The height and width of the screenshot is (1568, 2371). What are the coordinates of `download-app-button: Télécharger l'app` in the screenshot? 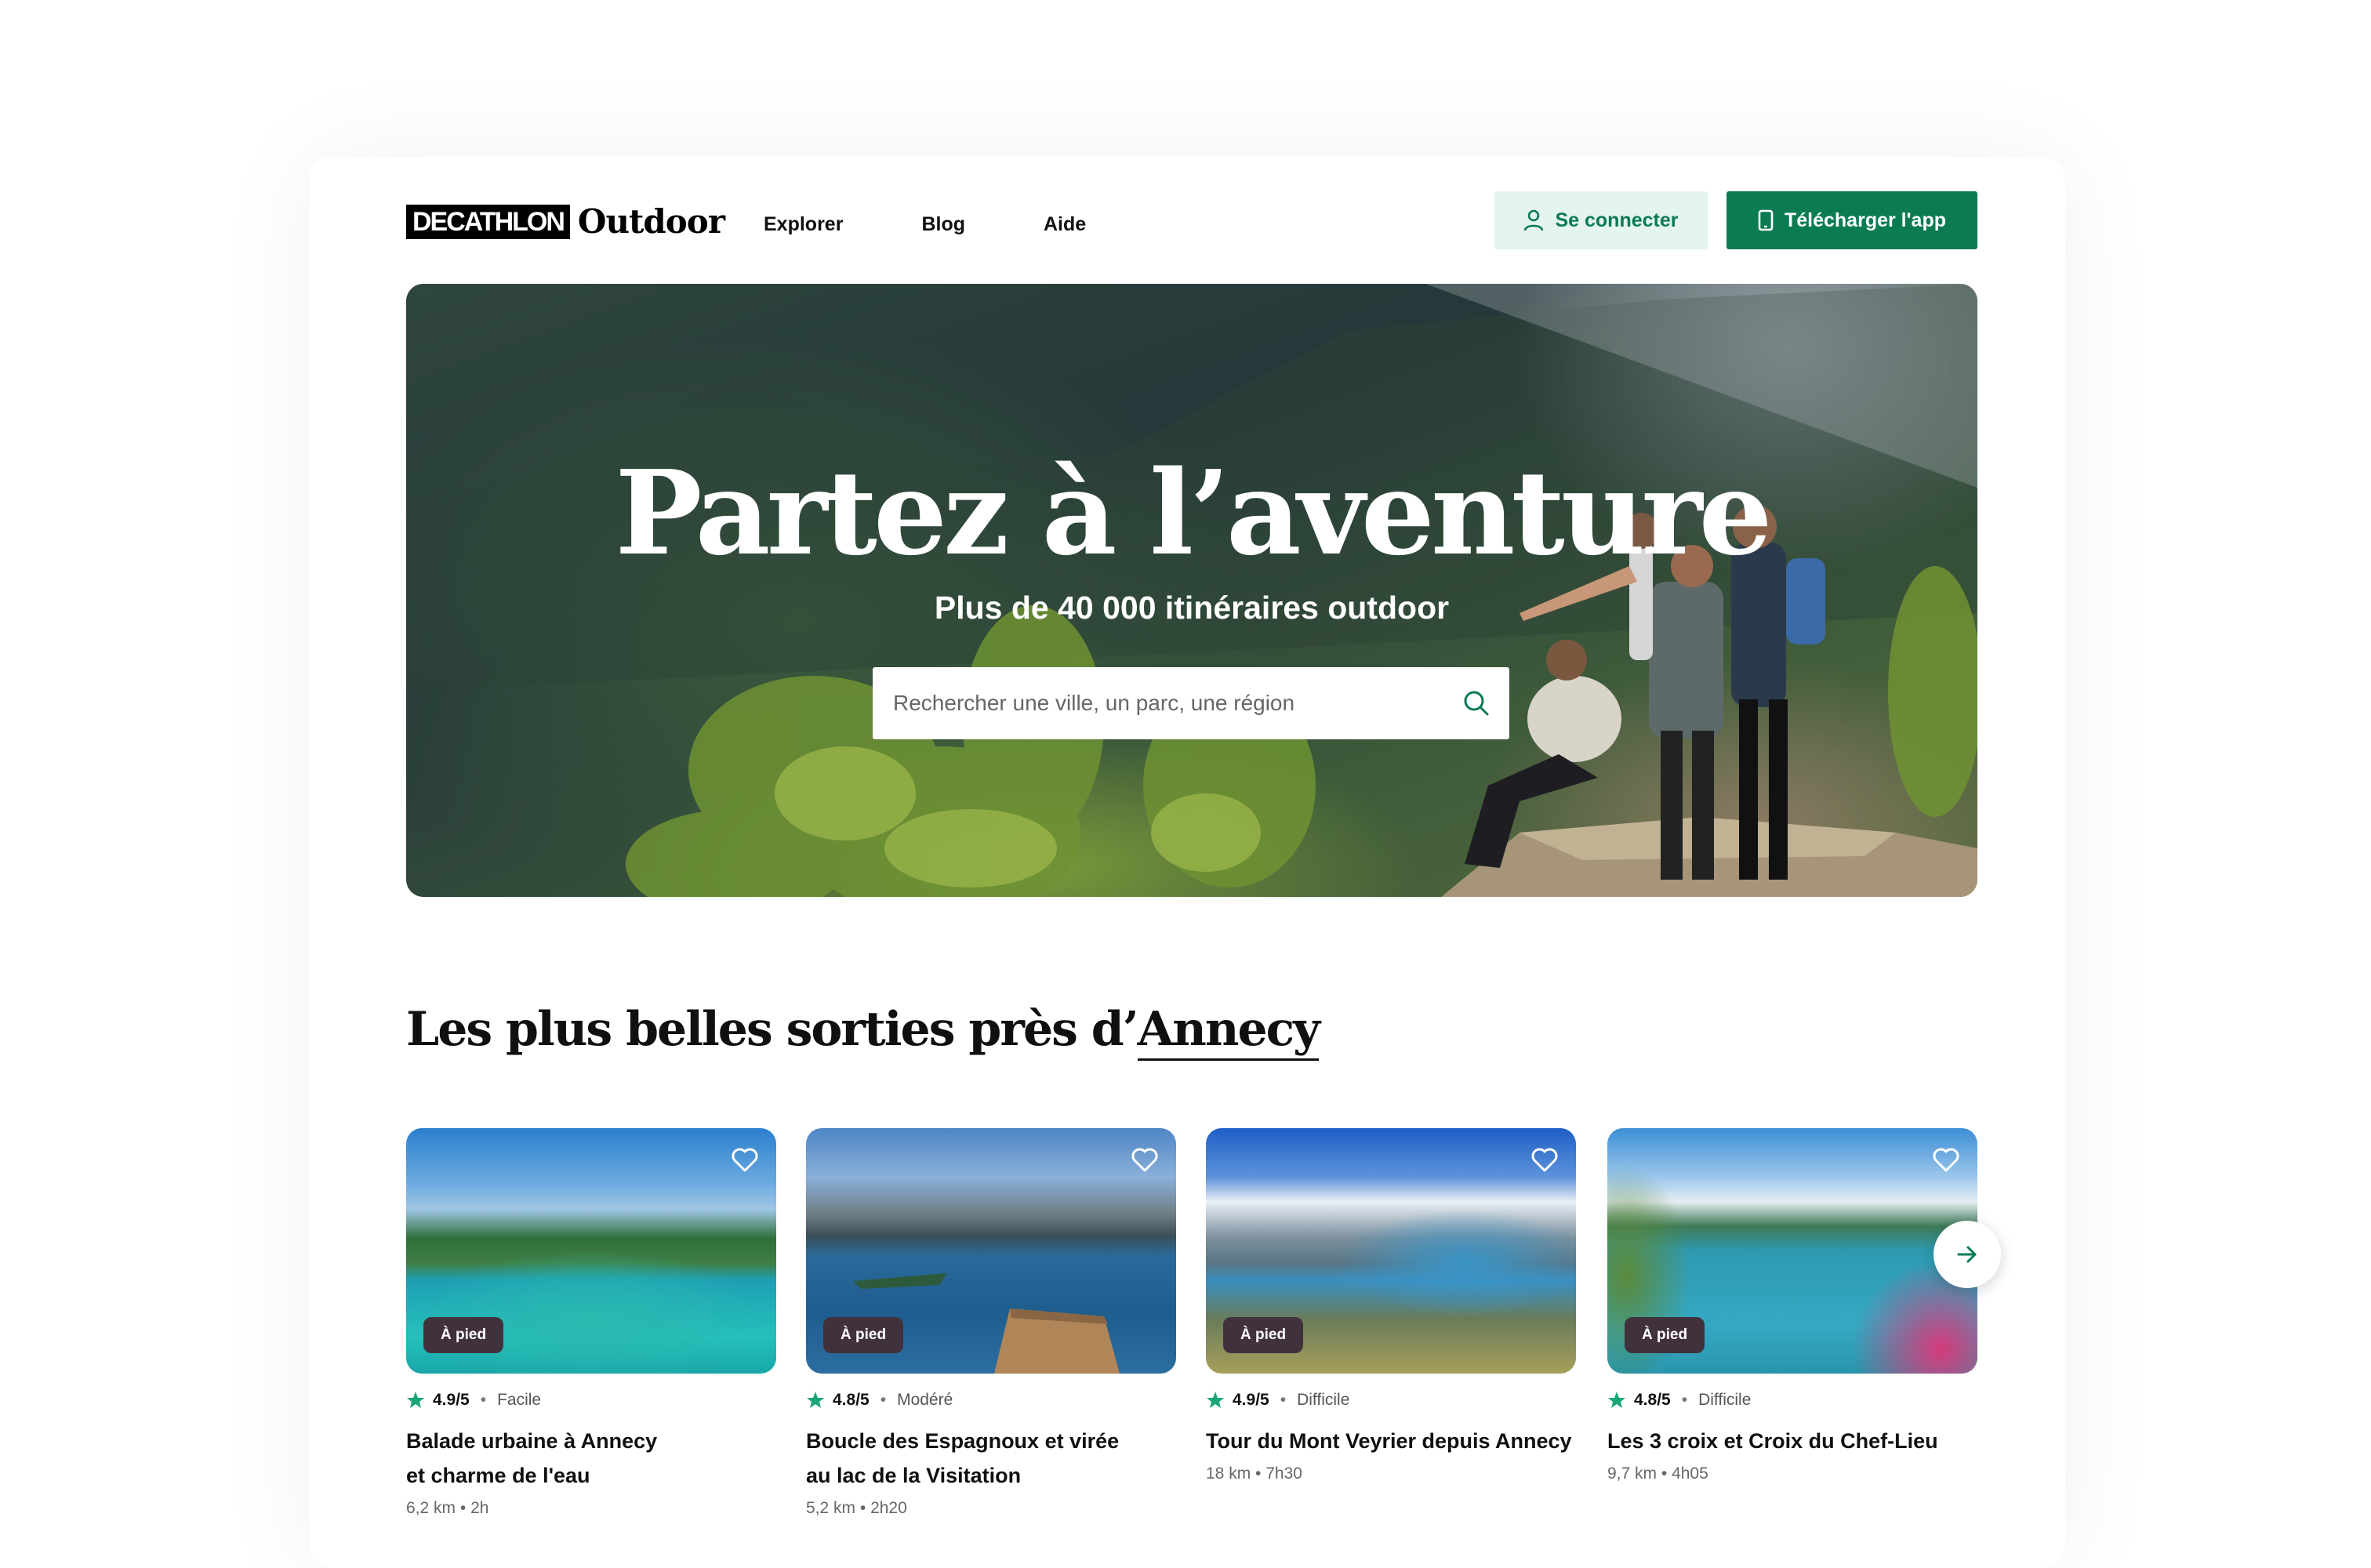 It's located at (1852, 220).